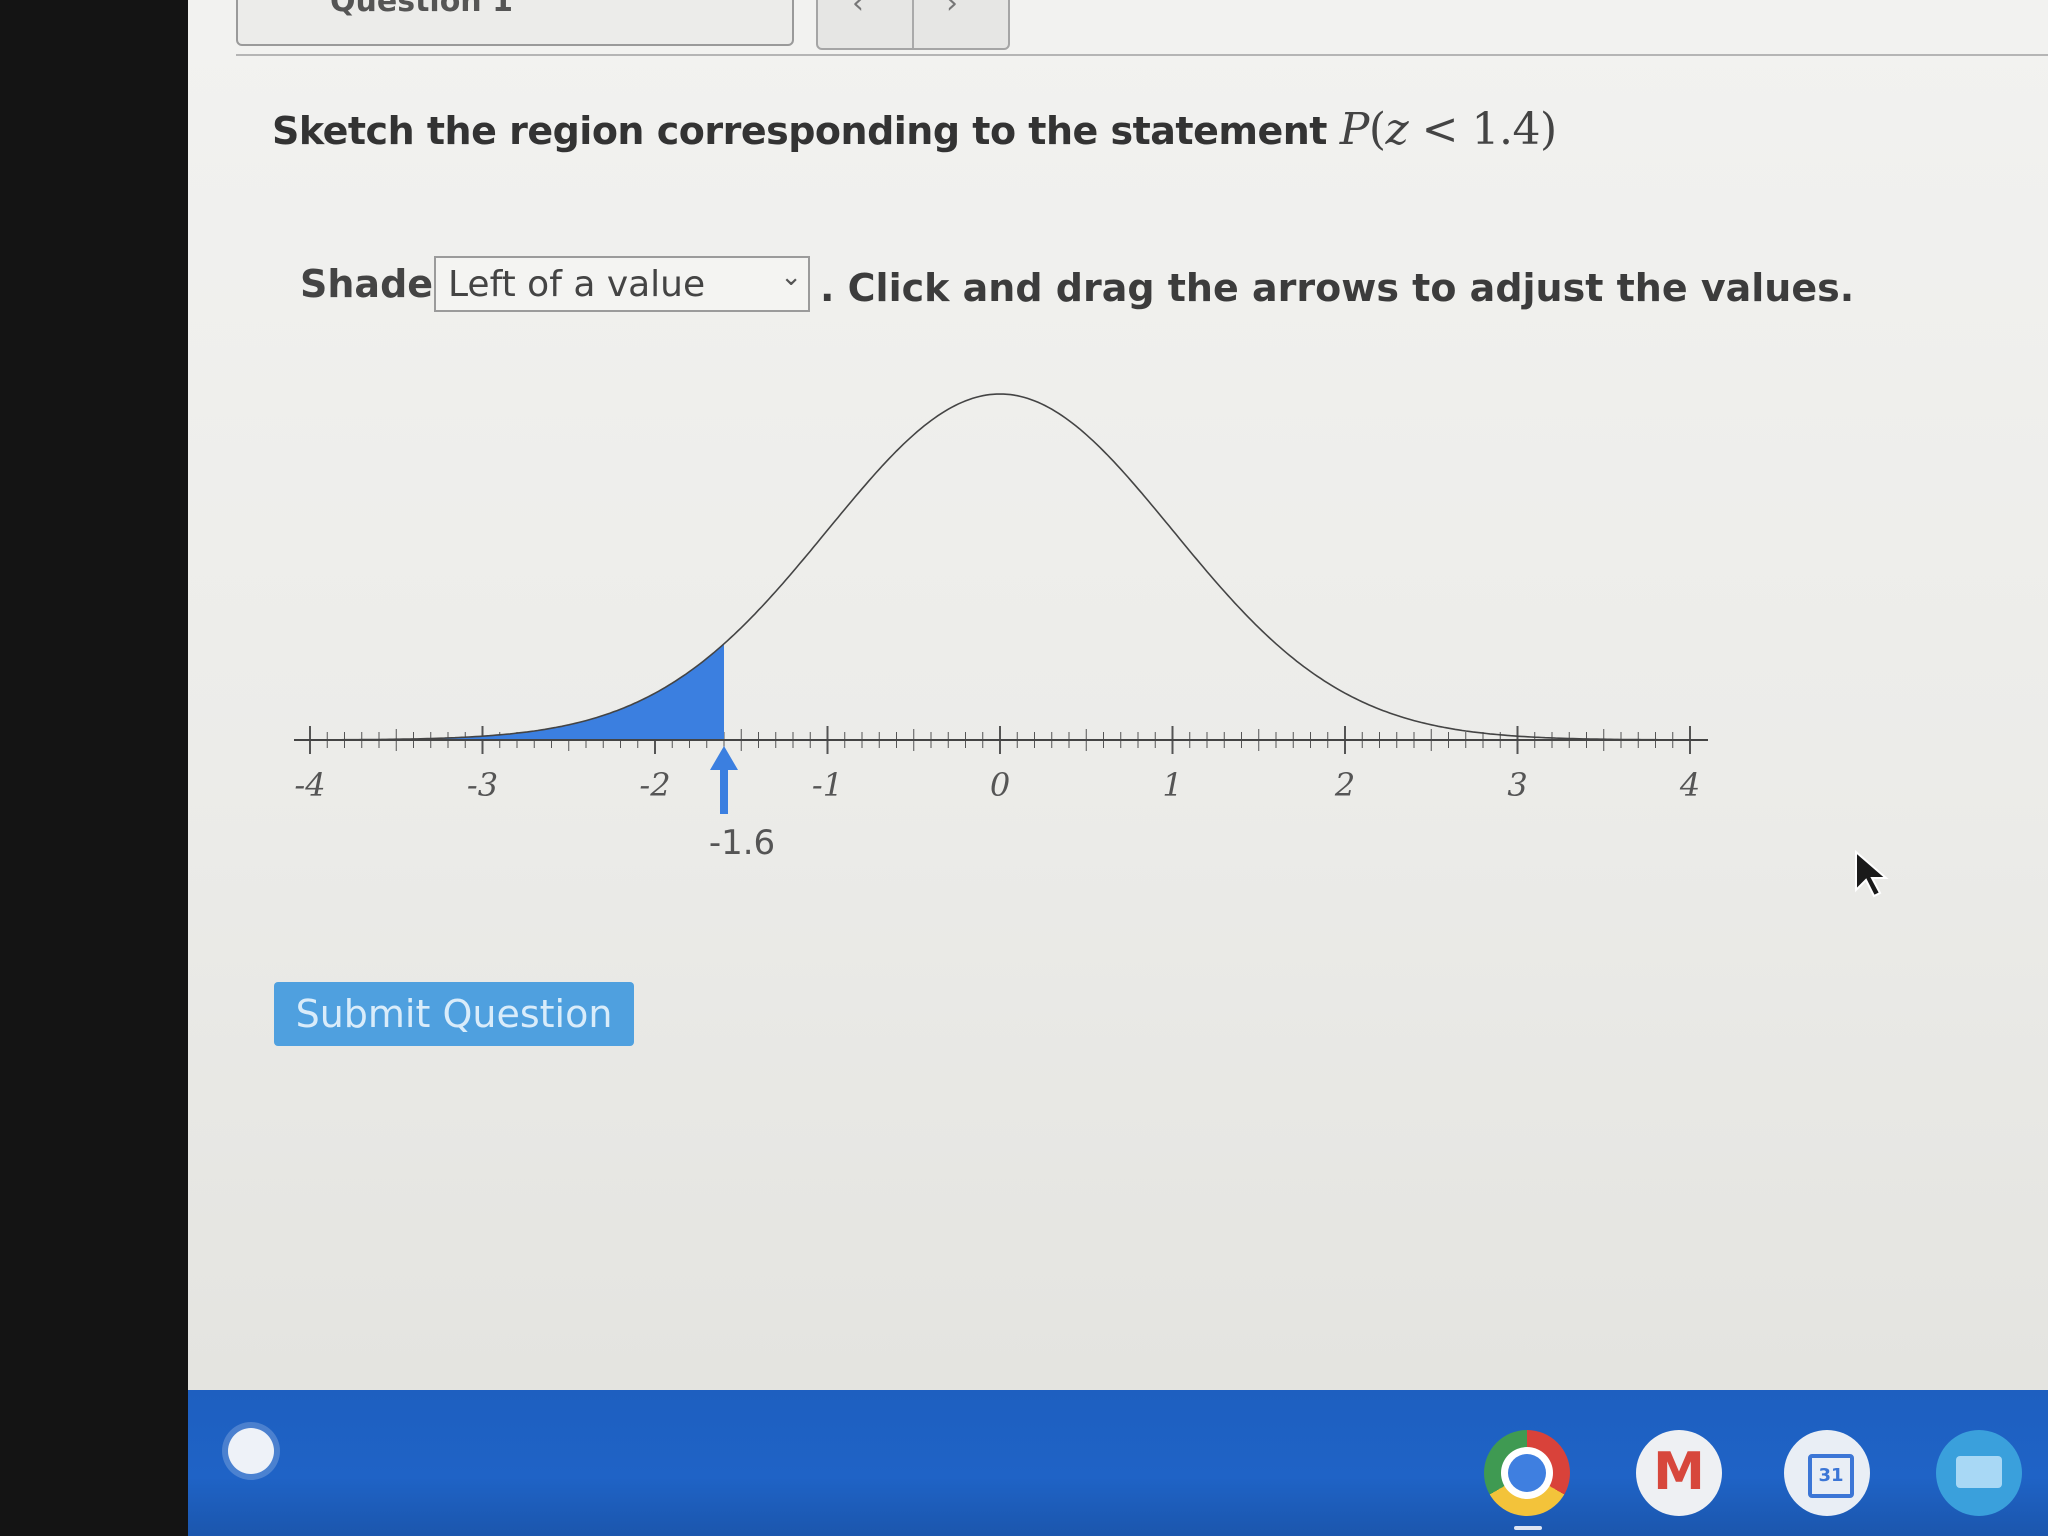 This screenshot has width=2048, height=1536. What do you see at coordinates (654, 785) in the screenshot?
I see `tick-label: -2` at bounding box center [654, 785].